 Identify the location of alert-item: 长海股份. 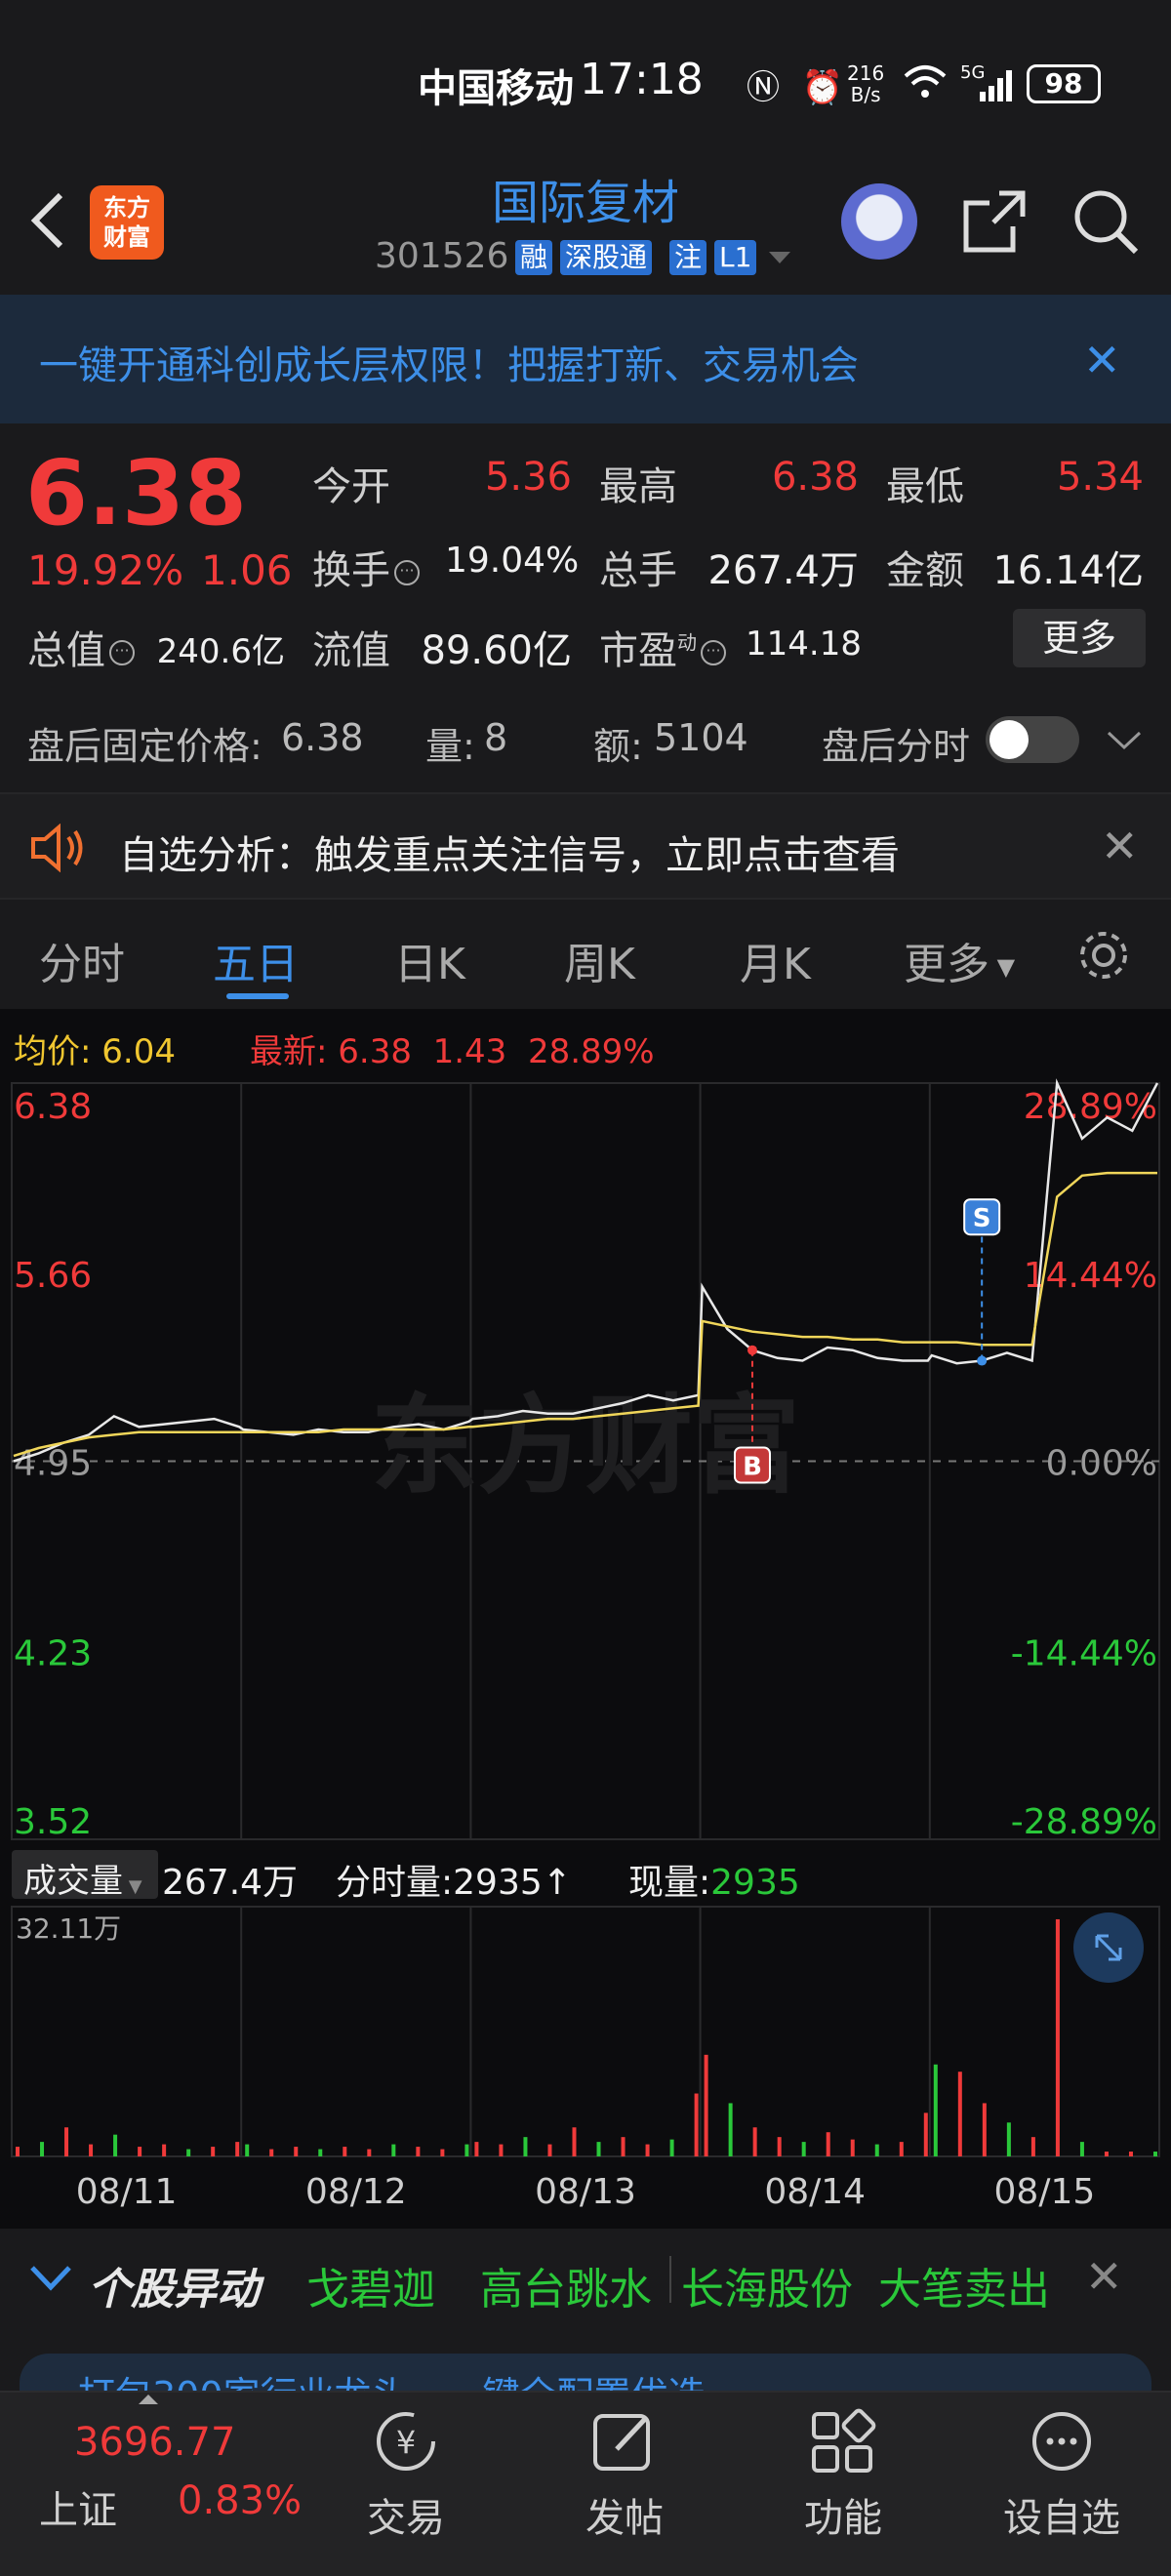
(767, 2285).